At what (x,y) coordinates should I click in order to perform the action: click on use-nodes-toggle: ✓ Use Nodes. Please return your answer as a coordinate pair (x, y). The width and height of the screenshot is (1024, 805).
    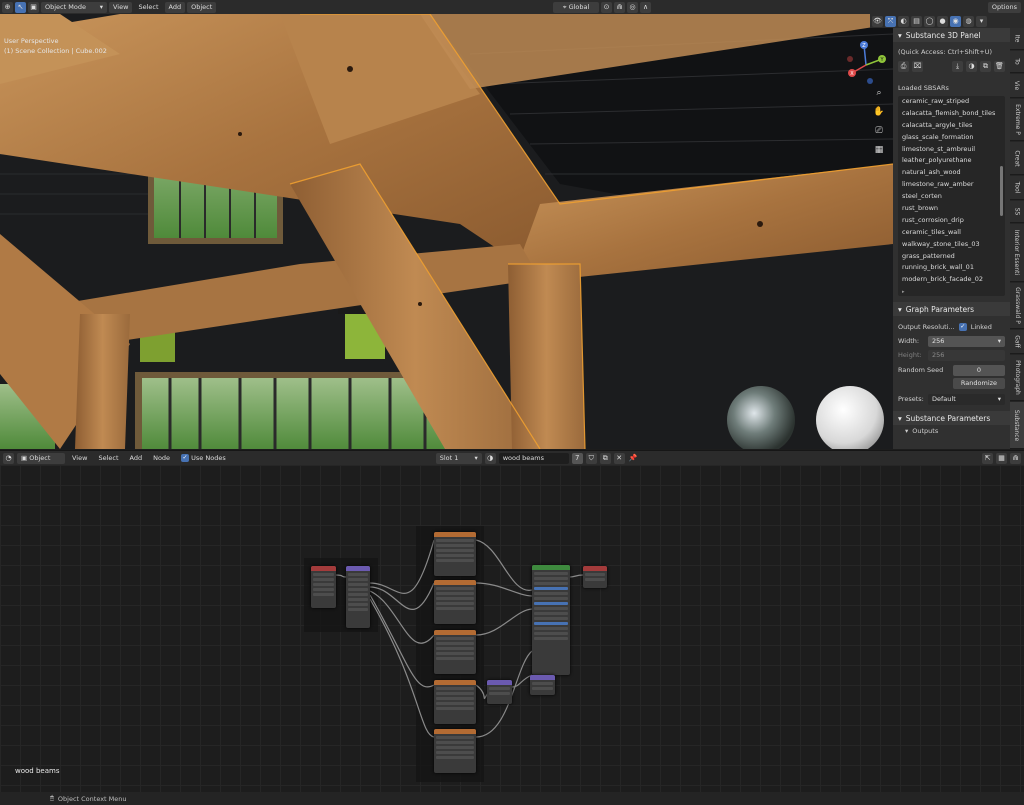
    Looking at the image, I should click on (203, 458).